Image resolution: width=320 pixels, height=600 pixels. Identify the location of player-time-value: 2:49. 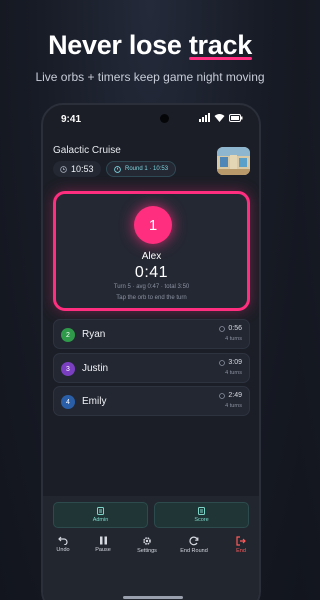
(235, 395).